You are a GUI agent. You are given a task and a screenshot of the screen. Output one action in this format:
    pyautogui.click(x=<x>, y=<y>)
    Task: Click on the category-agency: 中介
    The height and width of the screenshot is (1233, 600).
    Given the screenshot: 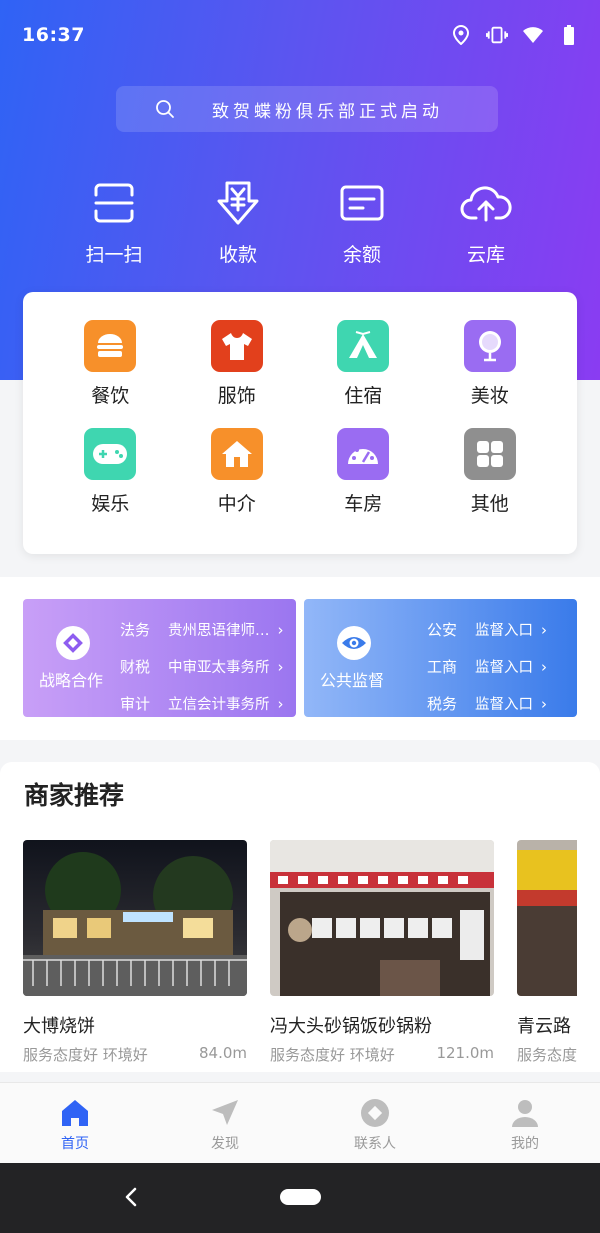 What is the action you would take?
    pyautogui.click(x=237, y=472)
    